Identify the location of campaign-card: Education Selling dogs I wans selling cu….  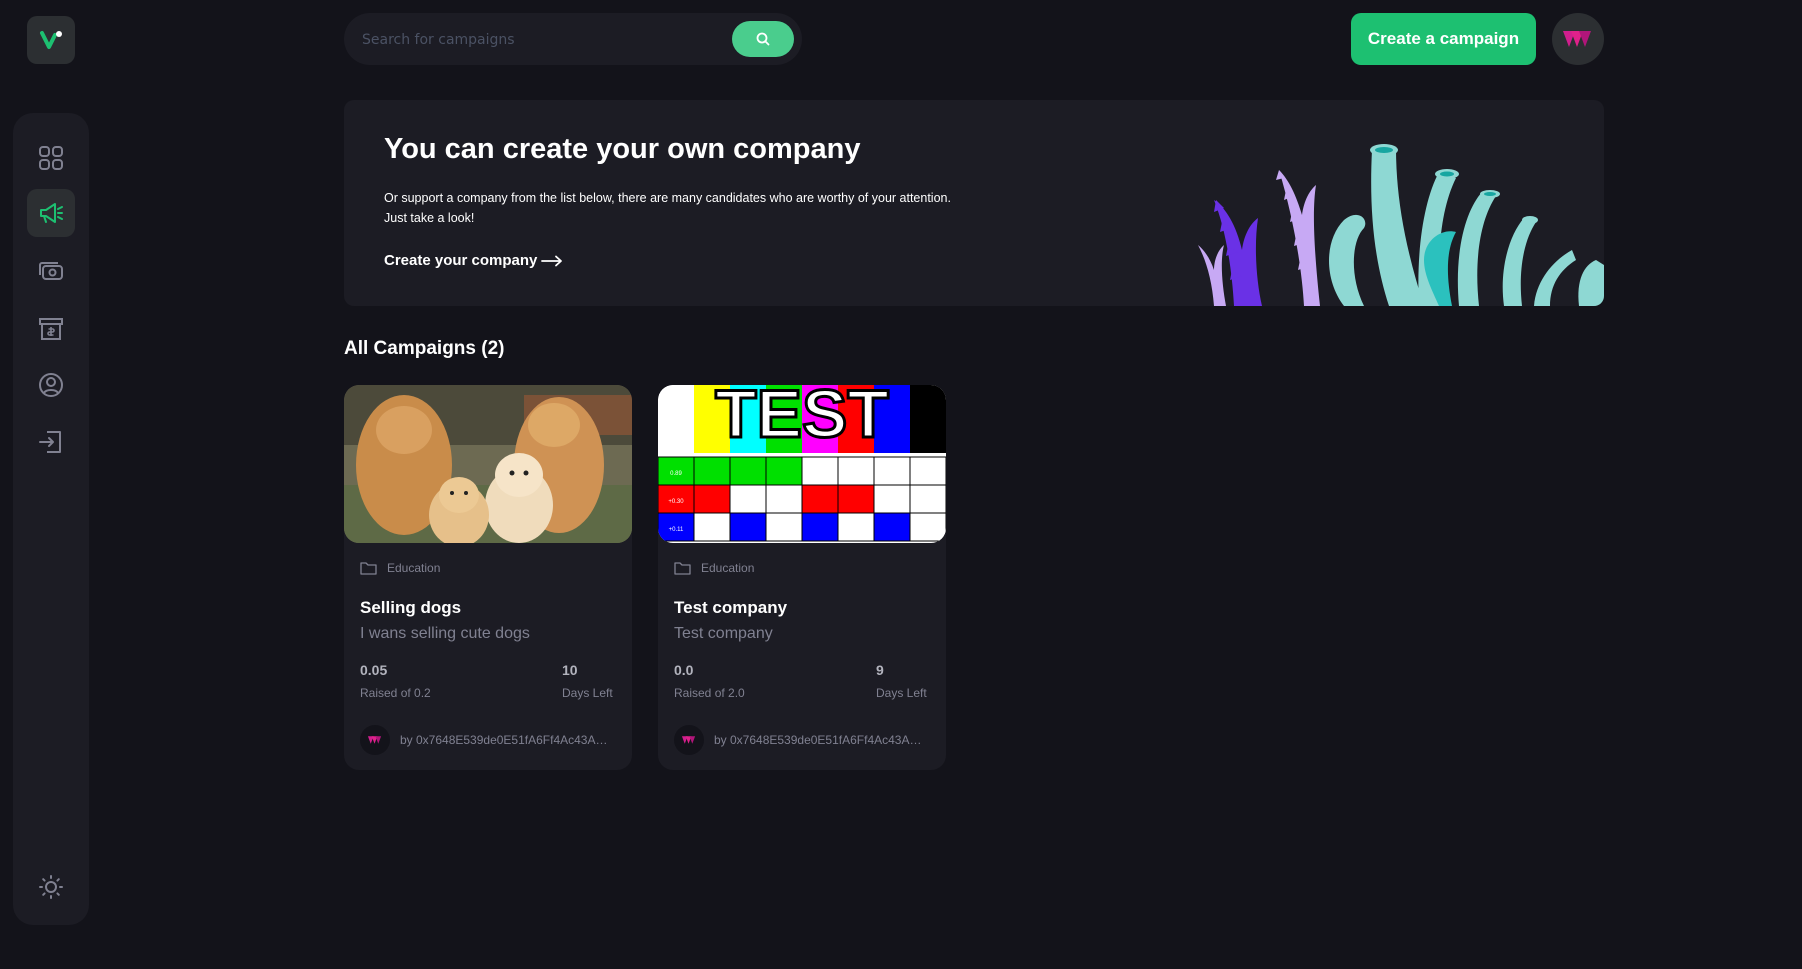
(488, 577).